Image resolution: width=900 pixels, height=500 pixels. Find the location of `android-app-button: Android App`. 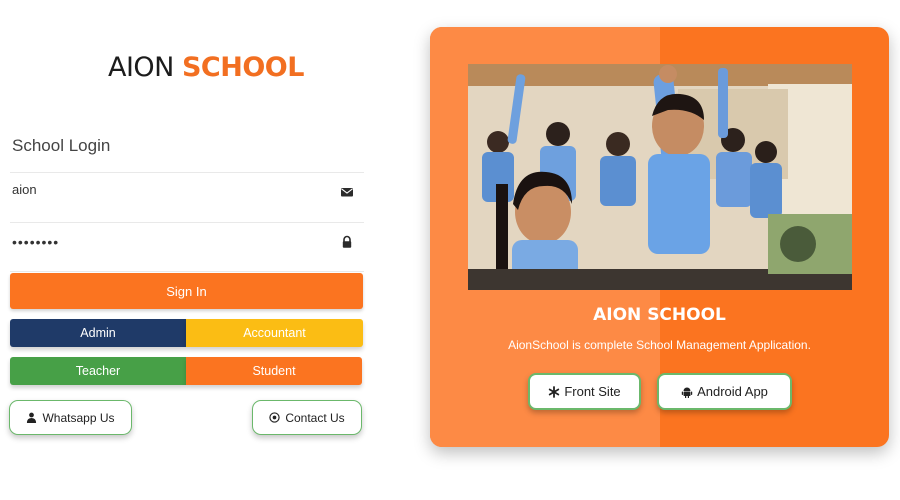

android-app-button: Android App is located at coordinates (724, 391).